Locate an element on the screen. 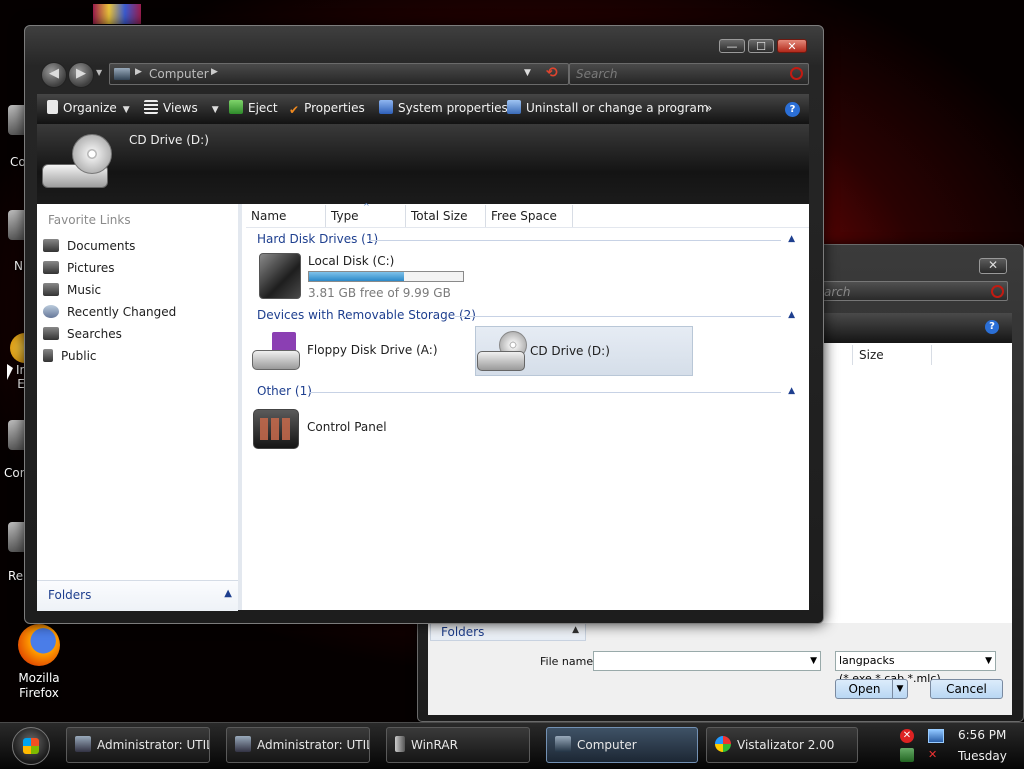  nav-label: Searches is located at coordinates (94, 334).